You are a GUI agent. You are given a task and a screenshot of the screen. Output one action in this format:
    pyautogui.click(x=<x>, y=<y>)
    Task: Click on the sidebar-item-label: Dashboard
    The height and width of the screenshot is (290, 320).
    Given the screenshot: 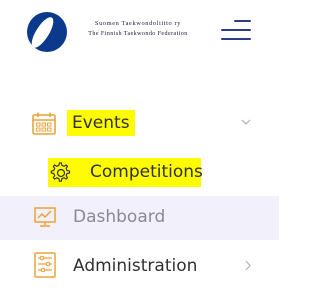 What is the action you would take?
    pyautogui.click(x=119, y=217)
    